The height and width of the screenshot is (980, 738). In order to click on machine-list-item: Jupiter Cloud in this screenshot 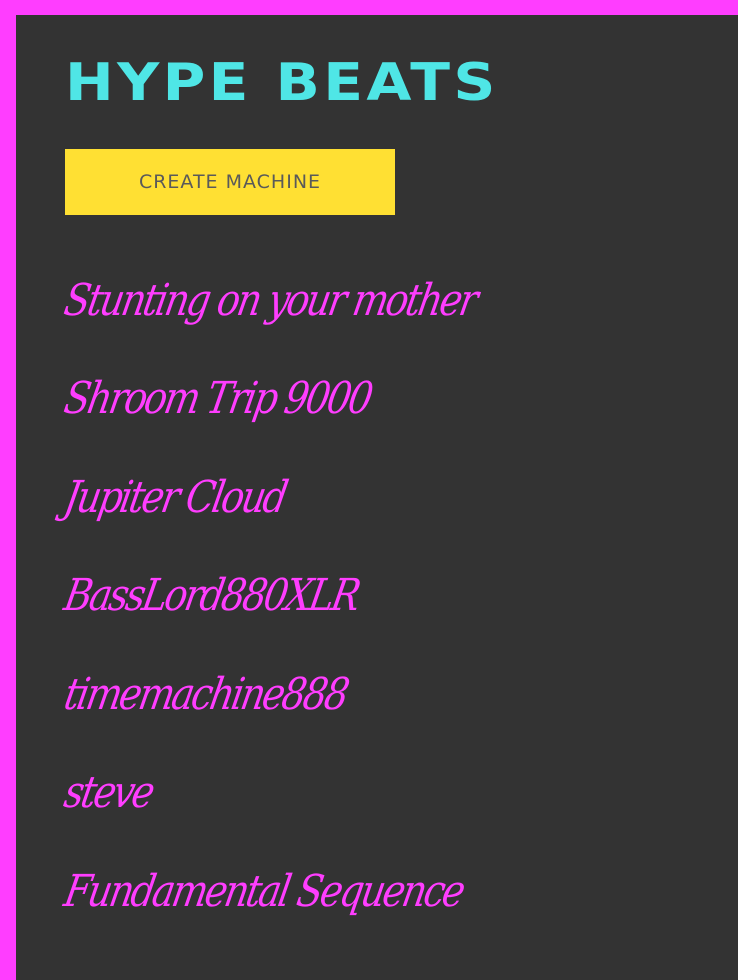, I will do `click(304, 497)`.